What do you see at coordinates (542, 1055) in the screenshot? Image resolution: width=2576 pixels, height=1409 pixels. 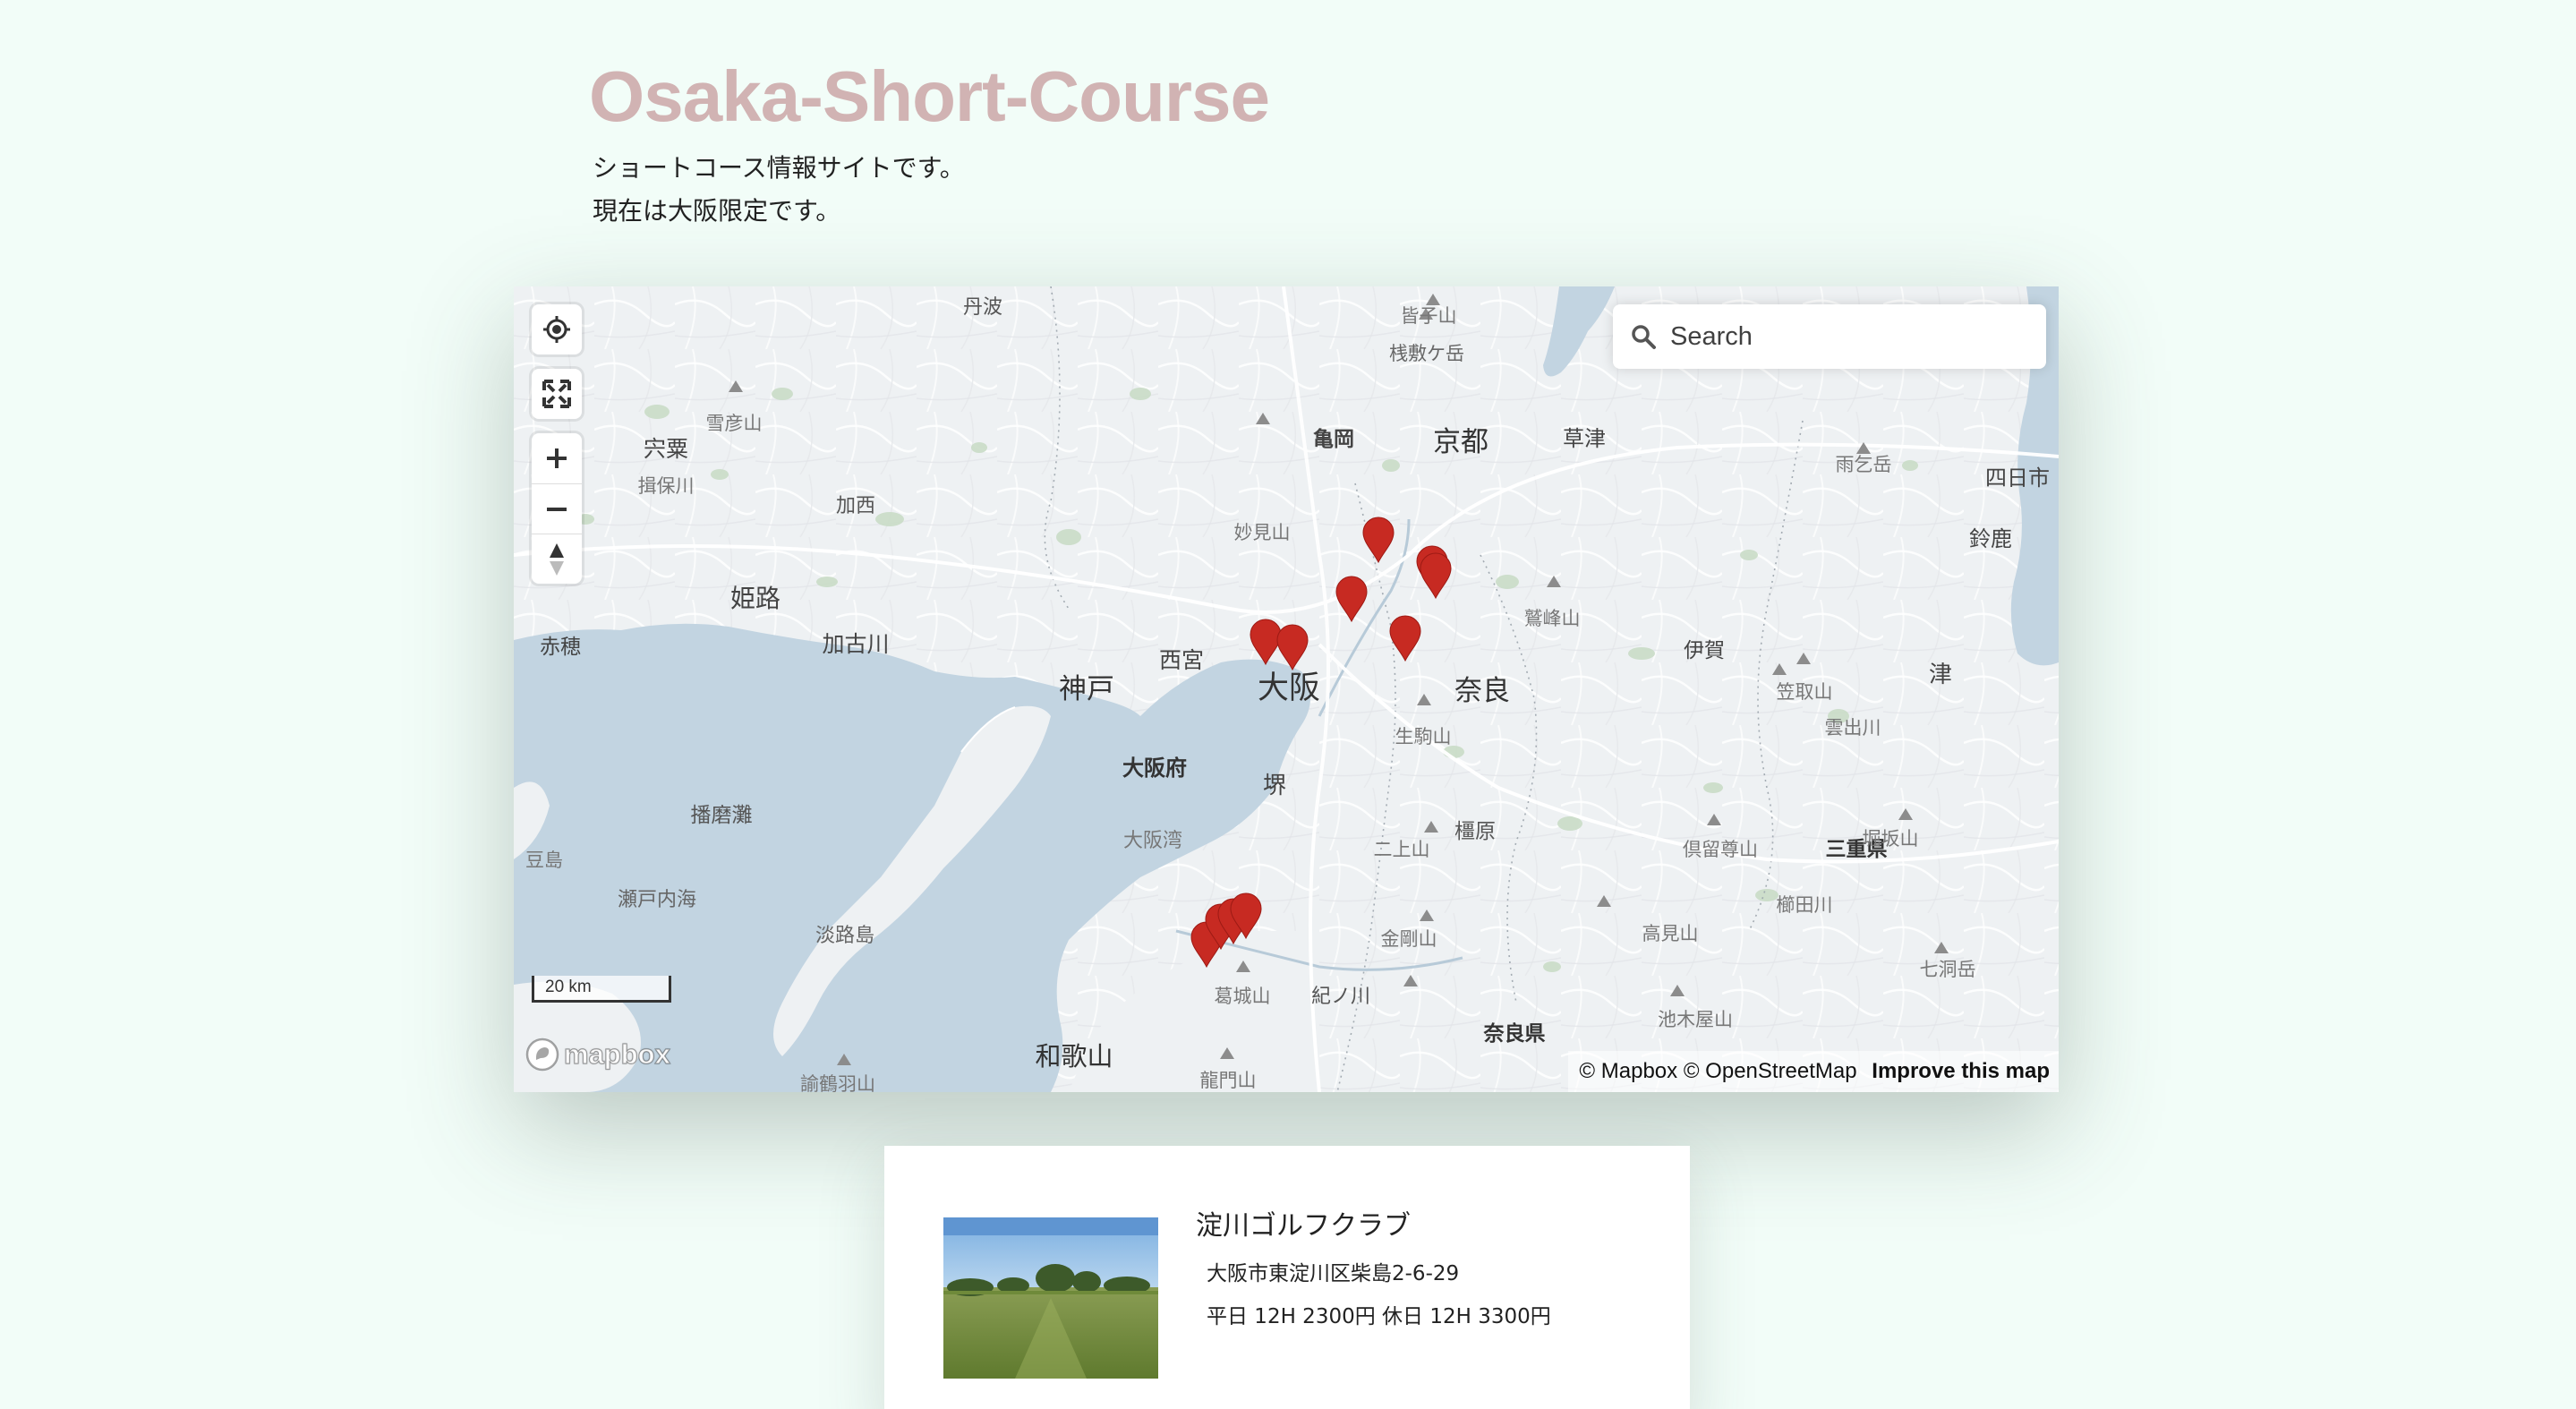 I see `mapbox-logo-icon` at bounding box center [542, 1055].